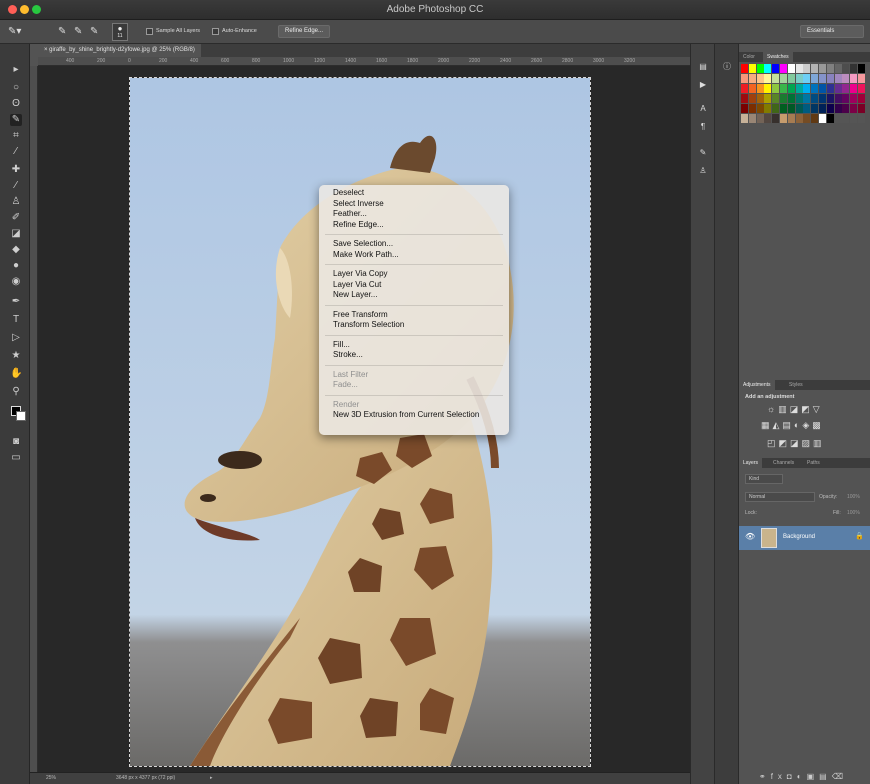 The image size is (870, 784). I want to click on history-panel-icon: ▤, so click(703, 67).